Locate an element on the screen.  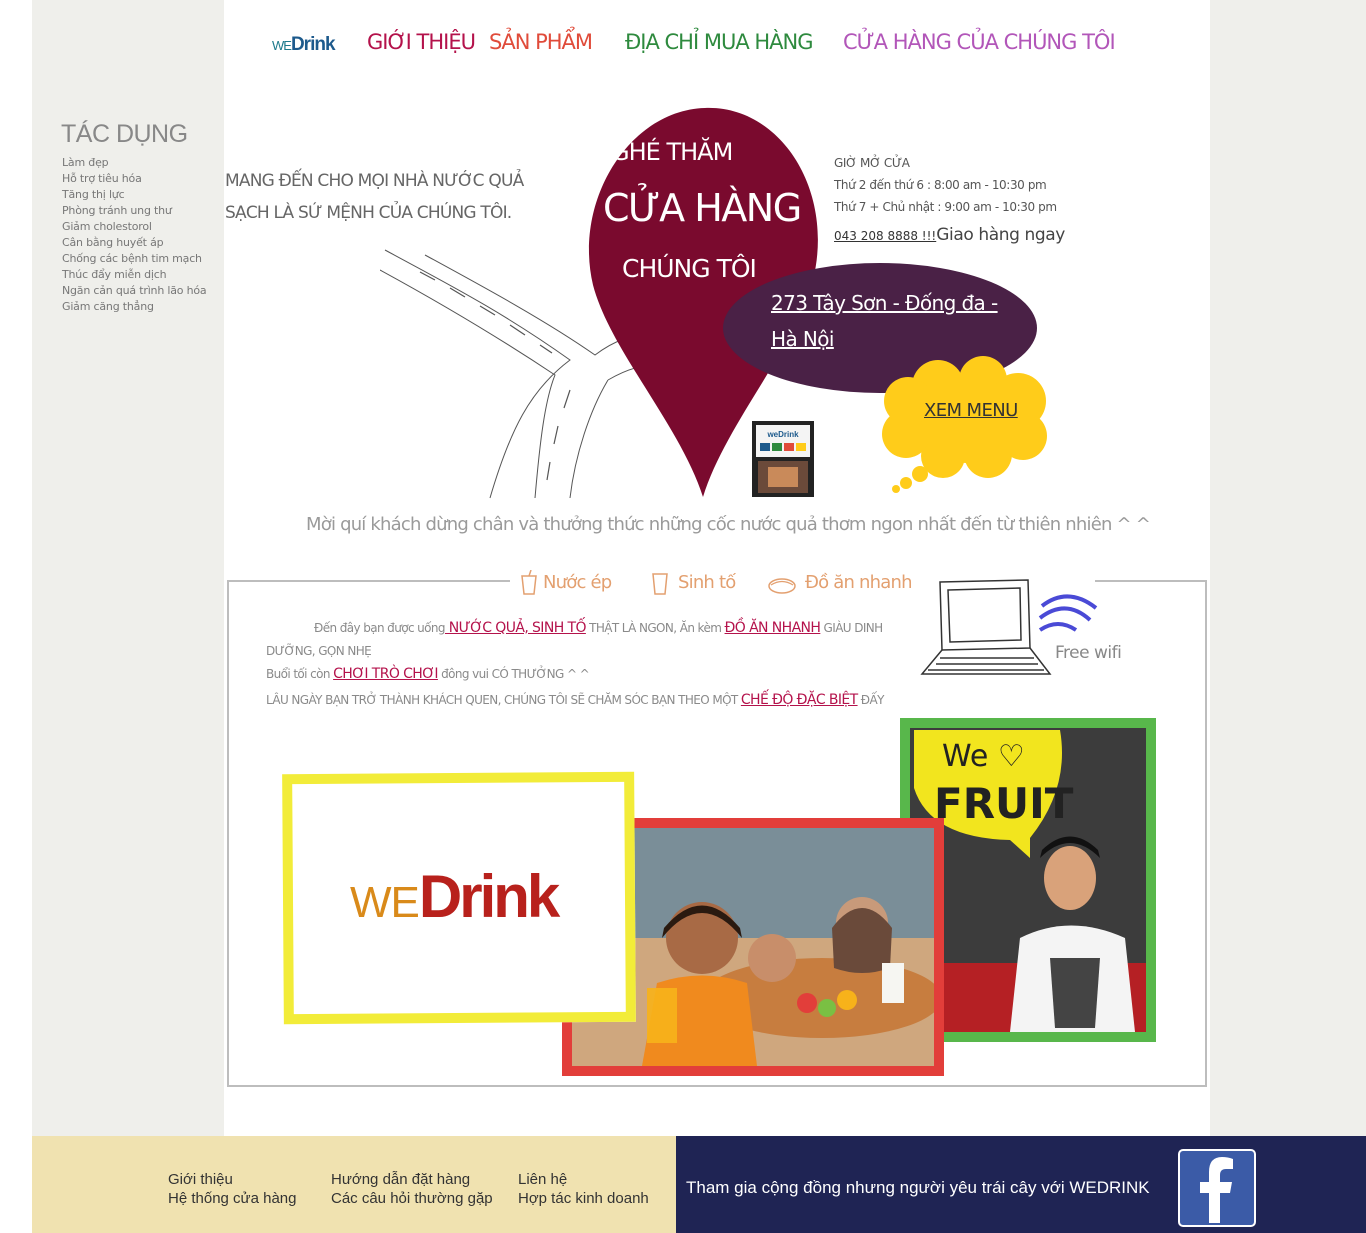
desc-text: GIÀU DINH is located at coordinates (852, 628).